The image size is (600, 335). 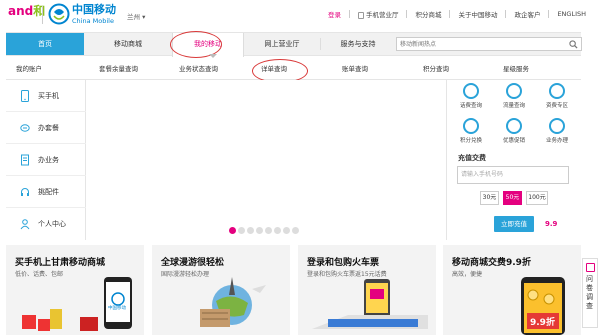 What do you see at coordinates (143, 17) in the screenshot?
I see `chevron-down-icon: ▾` at bounding box center [143, 17].